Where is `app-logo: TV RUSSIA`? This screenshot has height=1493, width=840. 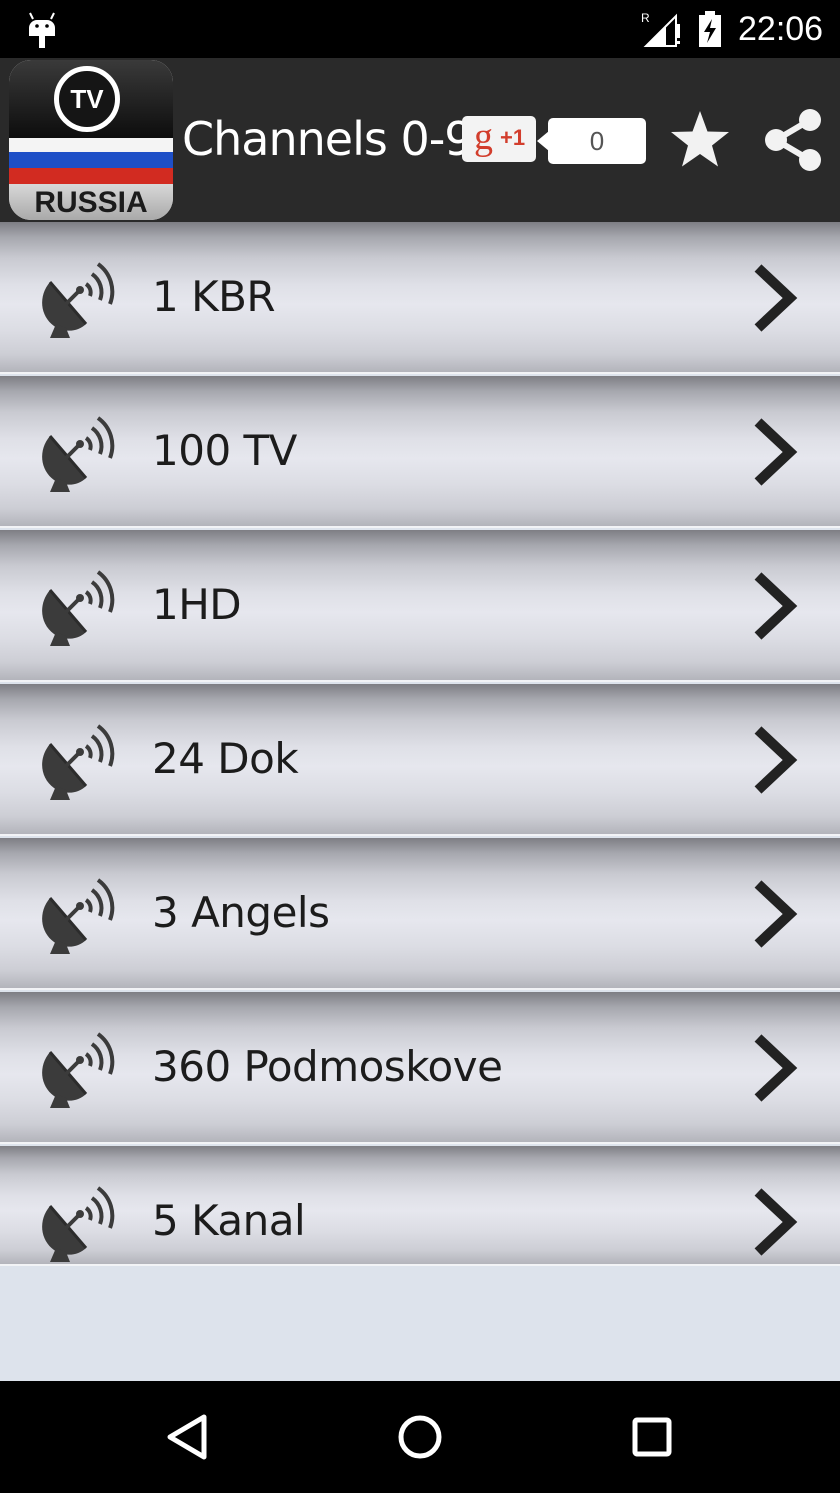 app-logo: TV RUSSIA is located at coordinates (91, 140).